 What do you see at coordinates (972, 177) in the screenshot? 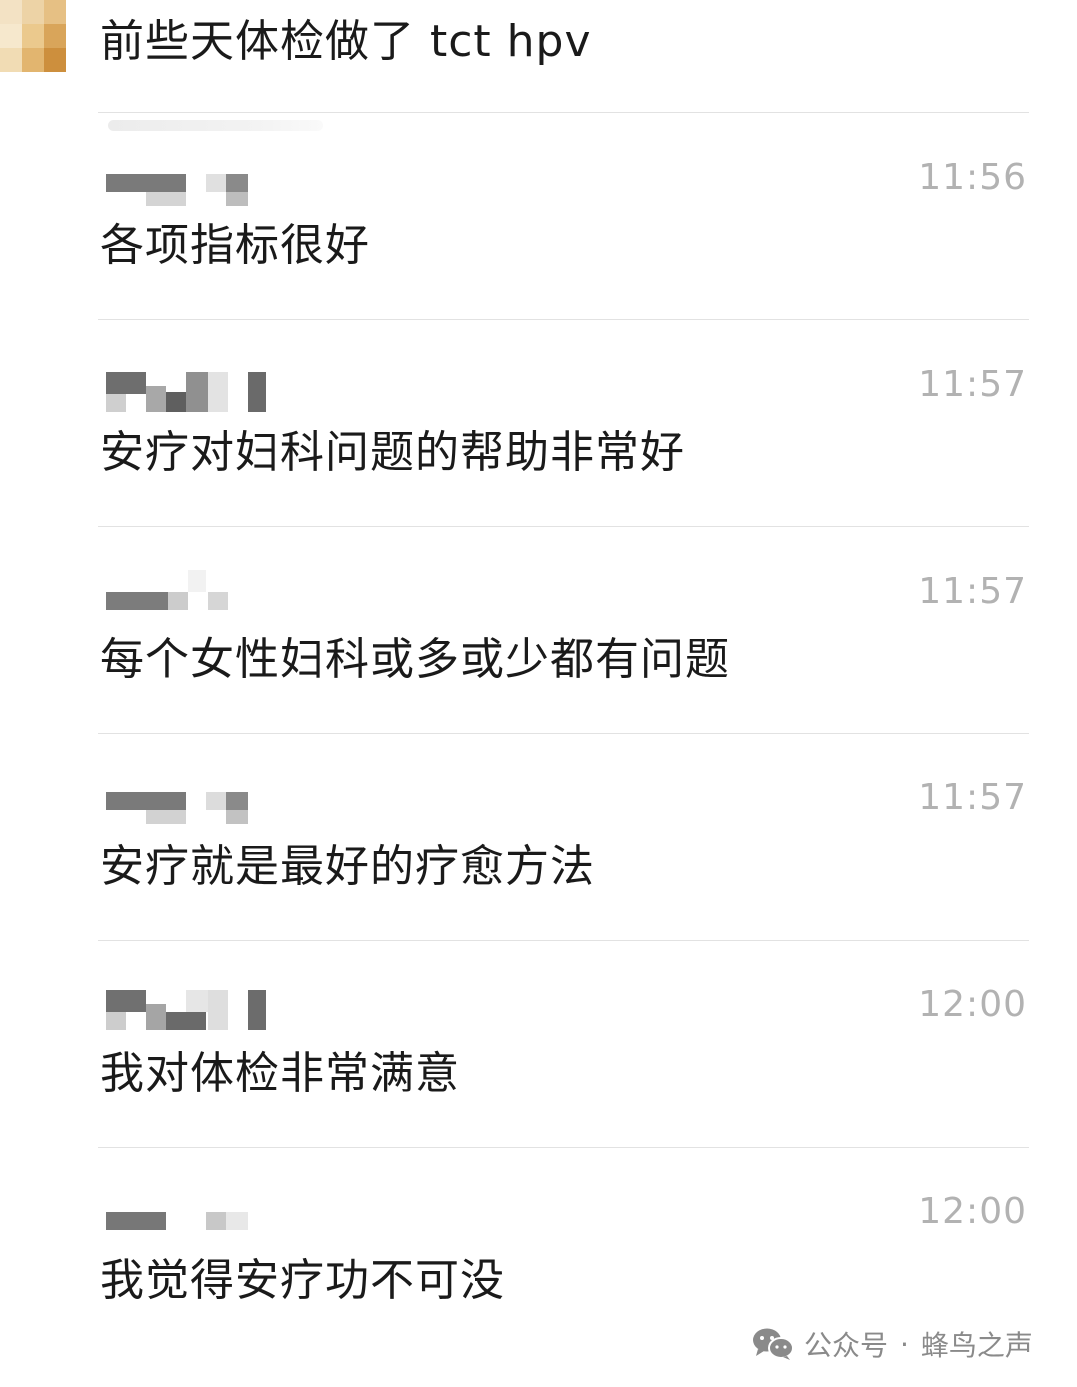
I see `message-timestamp: 11:56` at bounding box center [972, 177].